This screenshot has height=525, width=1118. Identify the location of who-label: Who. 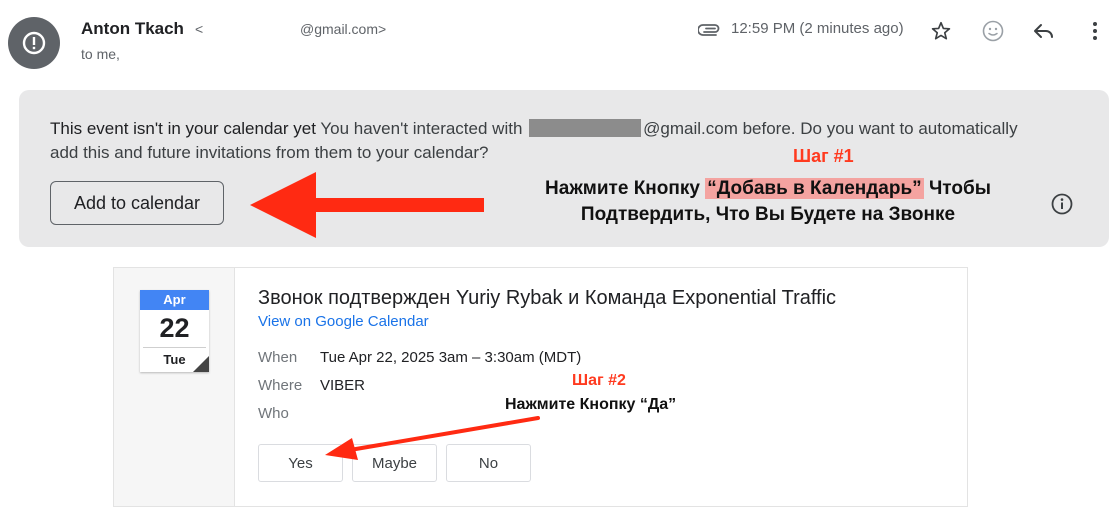
(273, 413).